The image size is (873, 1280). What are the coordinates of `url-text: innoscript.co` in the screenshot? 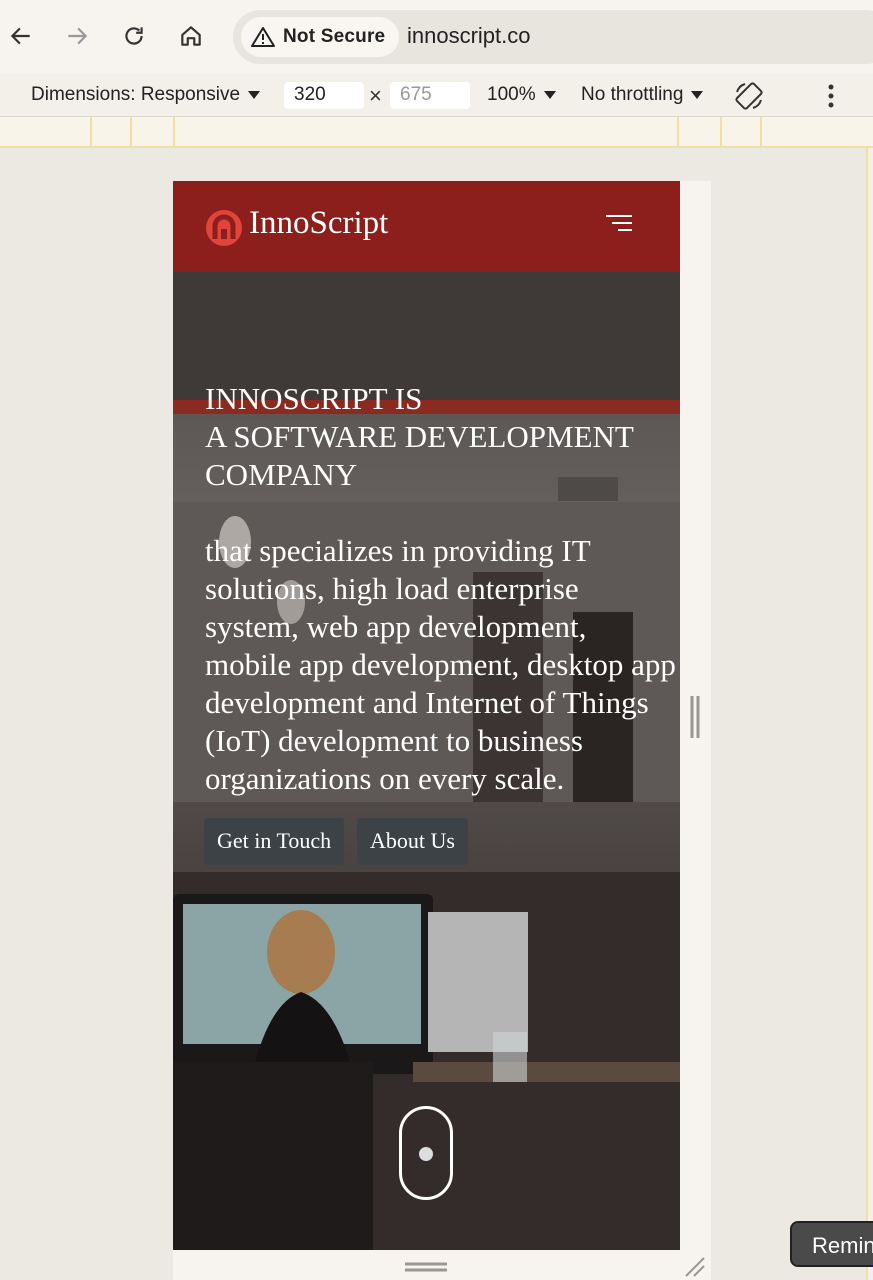 It's located at (469, 36).